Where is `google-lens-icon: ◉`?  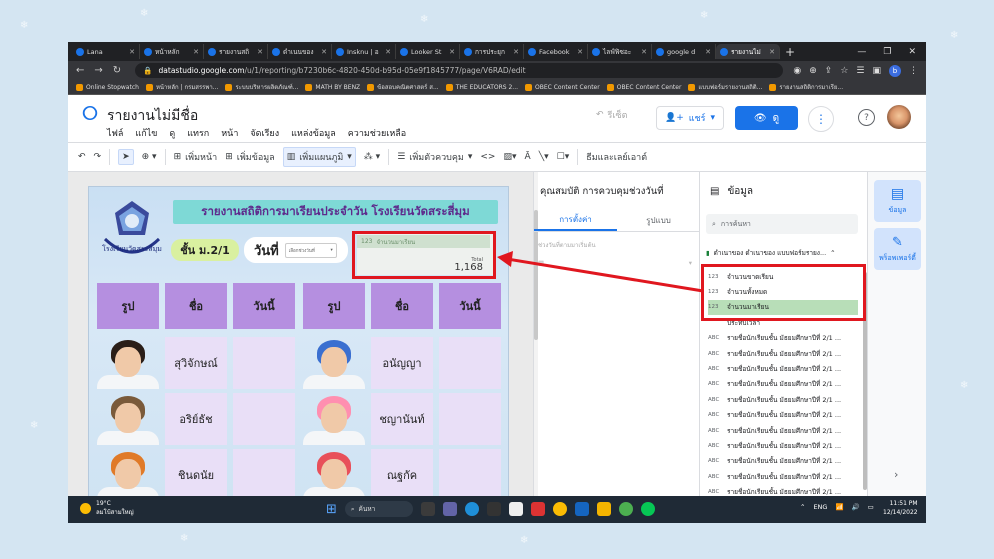
google-lens-icon: ◉ is located at coordinates (797, 71).